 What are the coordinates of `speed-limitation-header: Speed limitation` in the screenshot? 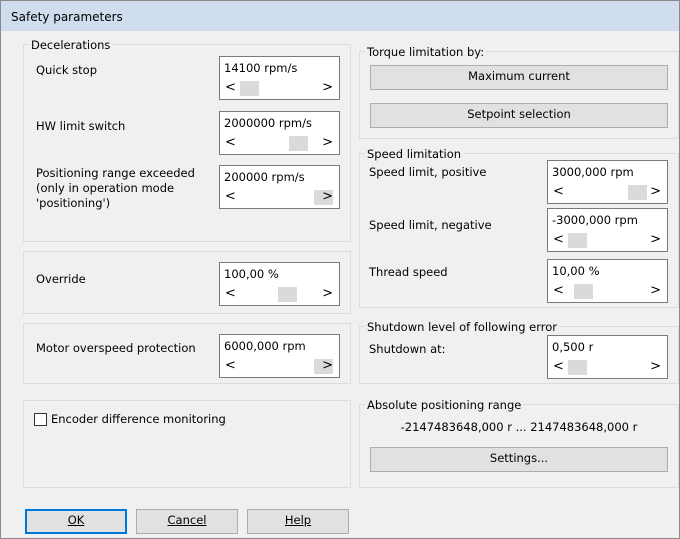 It's located at (414, 154).